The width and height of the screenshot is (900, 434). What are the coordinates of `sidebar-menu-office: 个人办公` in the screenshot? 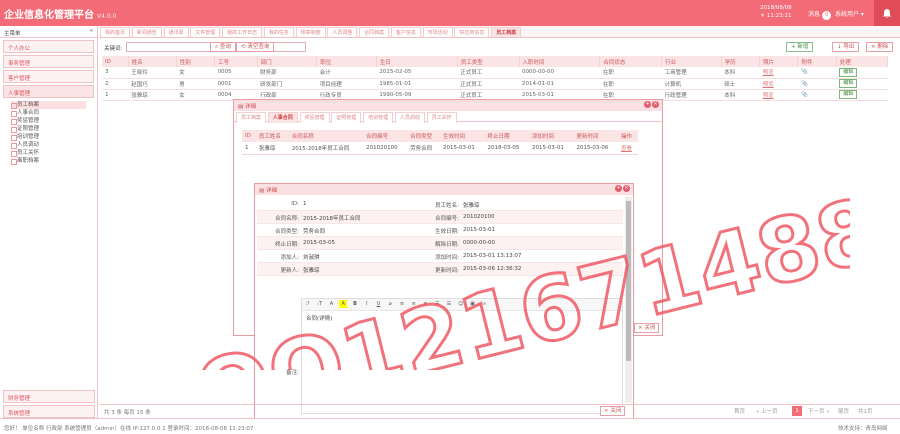 It's located at (48, 46).